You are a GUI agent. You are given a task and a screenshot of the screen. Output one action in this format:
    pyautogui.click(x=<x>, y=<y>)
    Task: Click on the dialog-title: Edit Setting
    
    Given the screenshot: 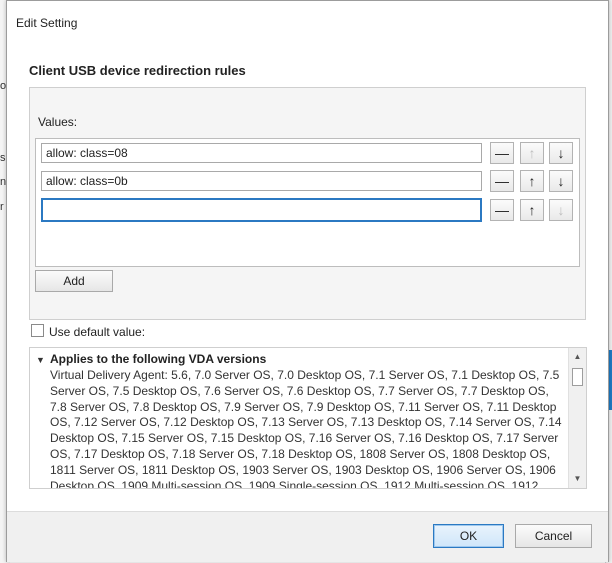 What is the action you would take?
    pyautogui.click(x=47, y=23)
    